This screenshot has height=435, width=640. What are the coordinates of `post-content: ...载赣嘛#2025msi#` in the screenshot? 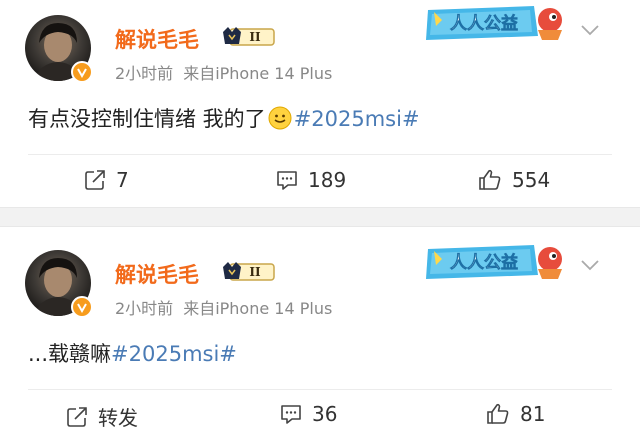 It's located at (132, 353).